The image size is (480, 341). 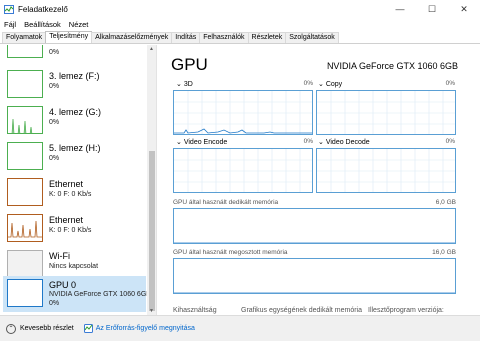 What do you see at coordinates (47, 328) in the screenshot?
I see `fewer-details-label: Kevesebb részlet` at bounding box center [47, 328].